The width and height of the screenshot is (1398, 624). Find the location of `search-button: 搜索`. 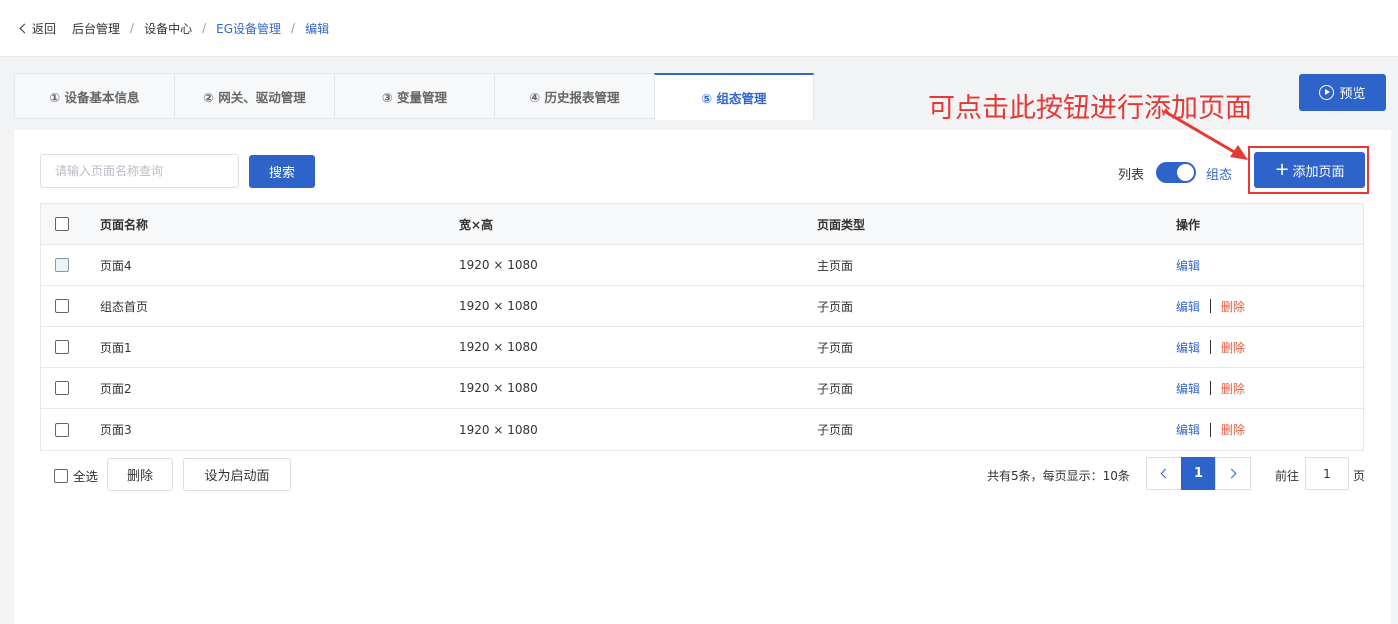

search-button: 搜索 is located at coordinates (282, 171).